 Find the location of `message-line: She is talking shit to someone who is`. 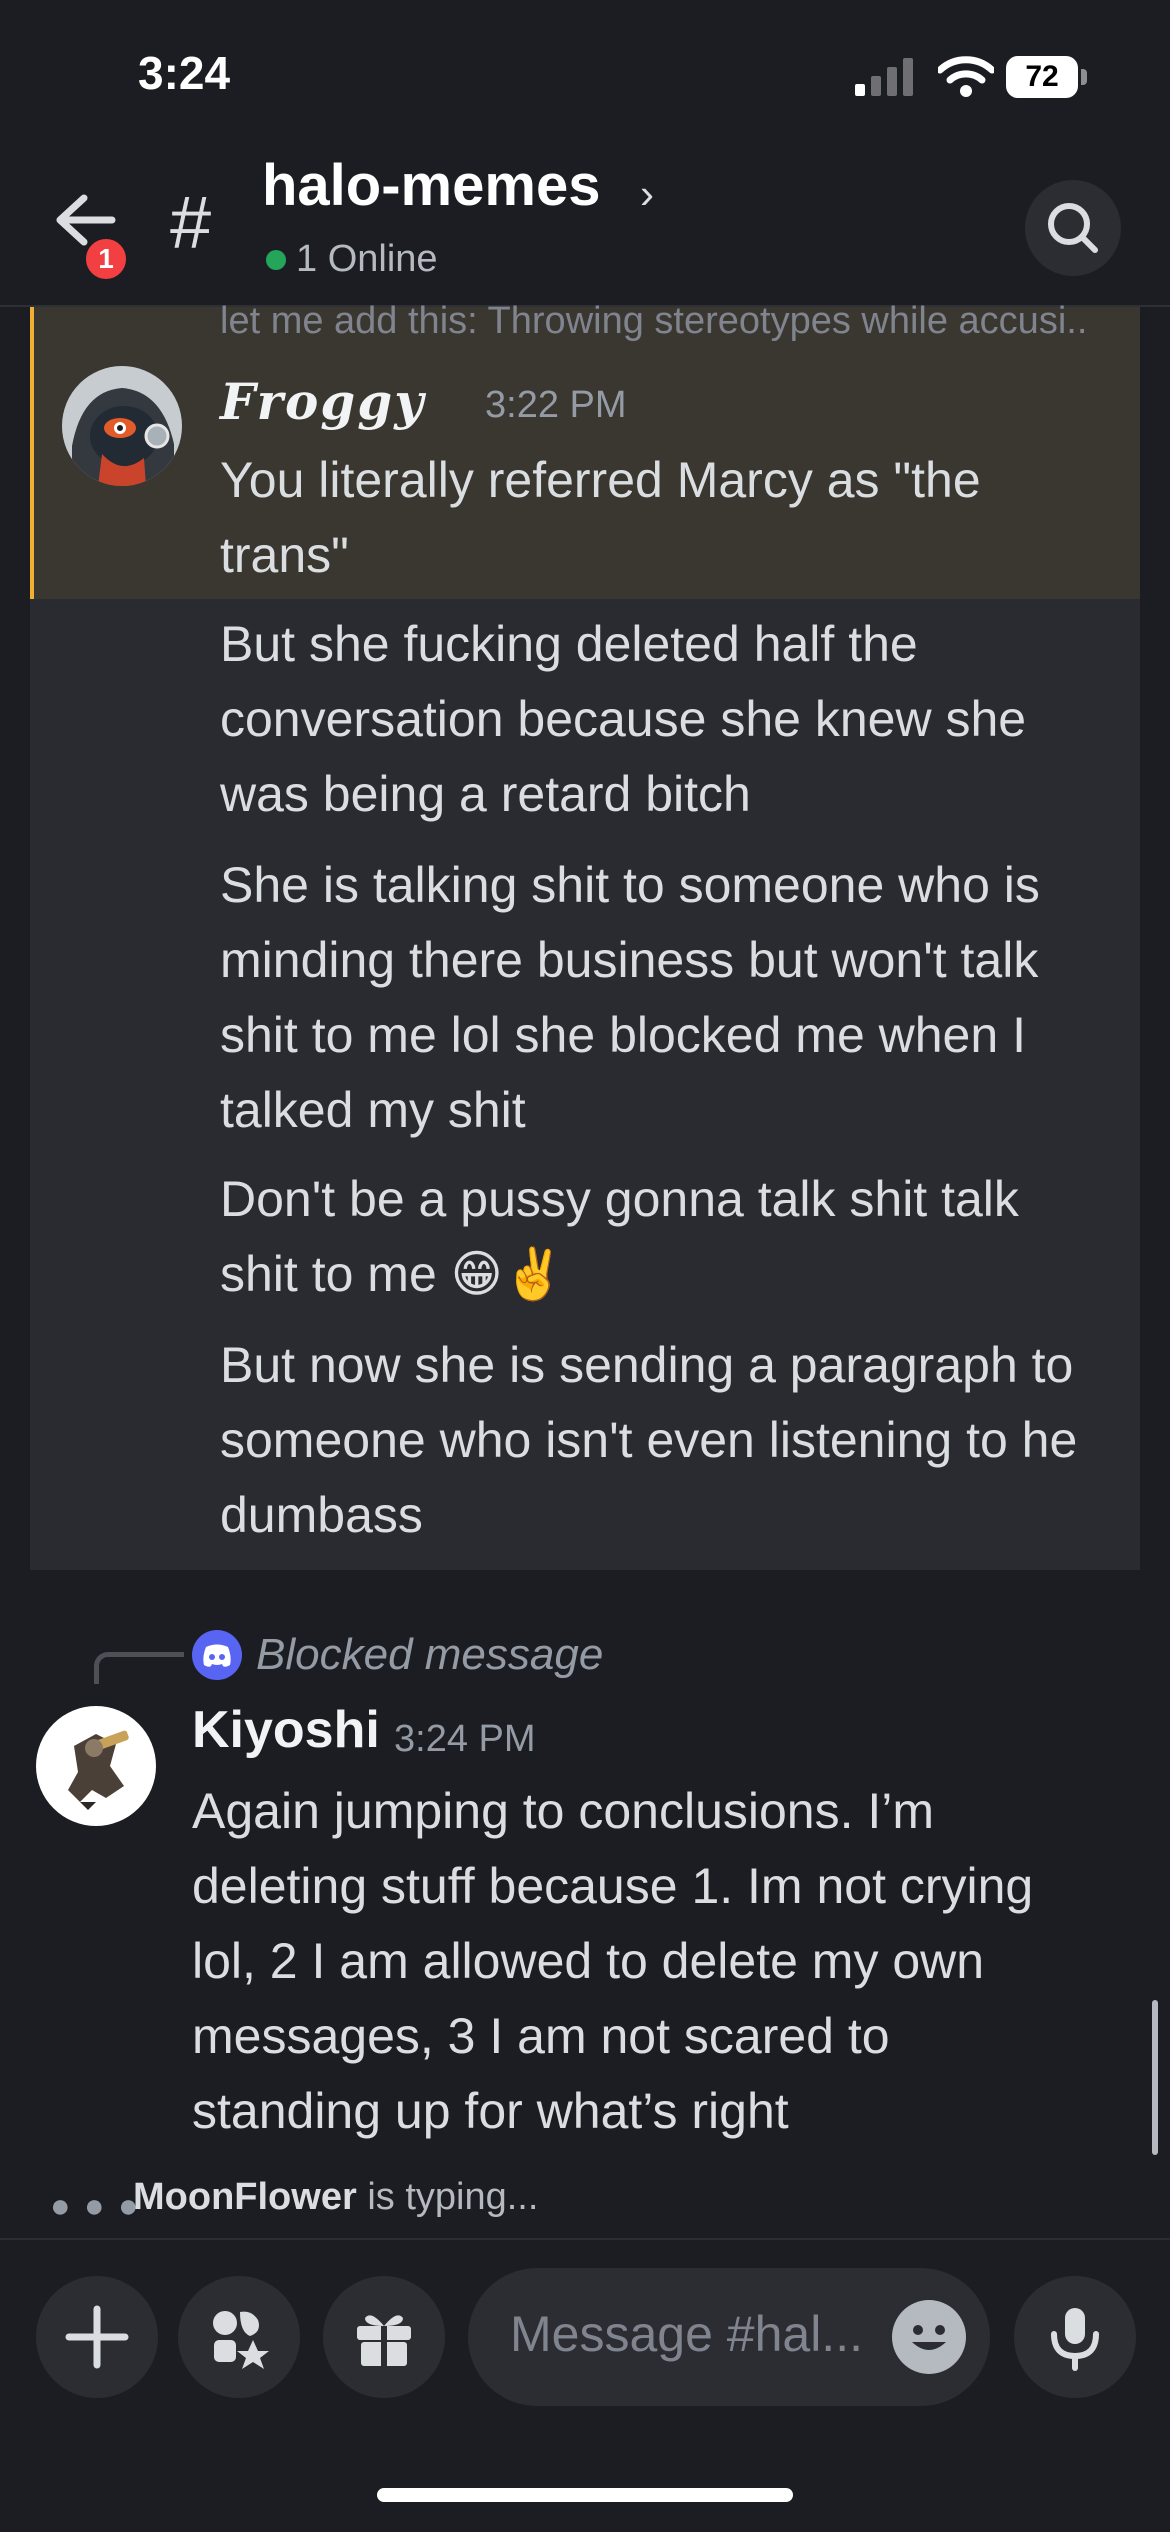

message-line: She is talking shit to someone who is is located at coordinates (630, 885).